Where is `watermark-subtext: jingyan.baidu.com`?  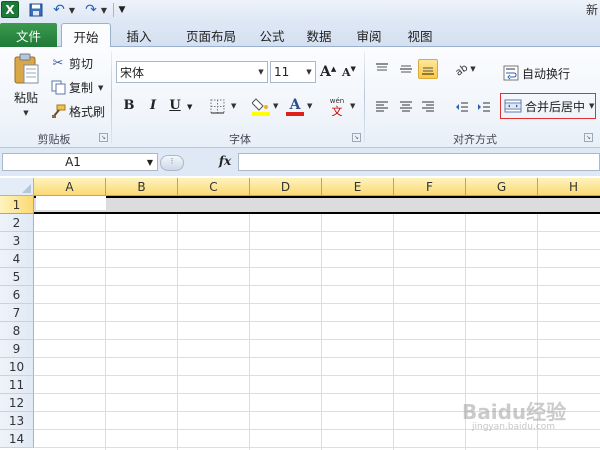
watermark-subtext: jingyan.baidu.com is located at coordinates (514, 427).